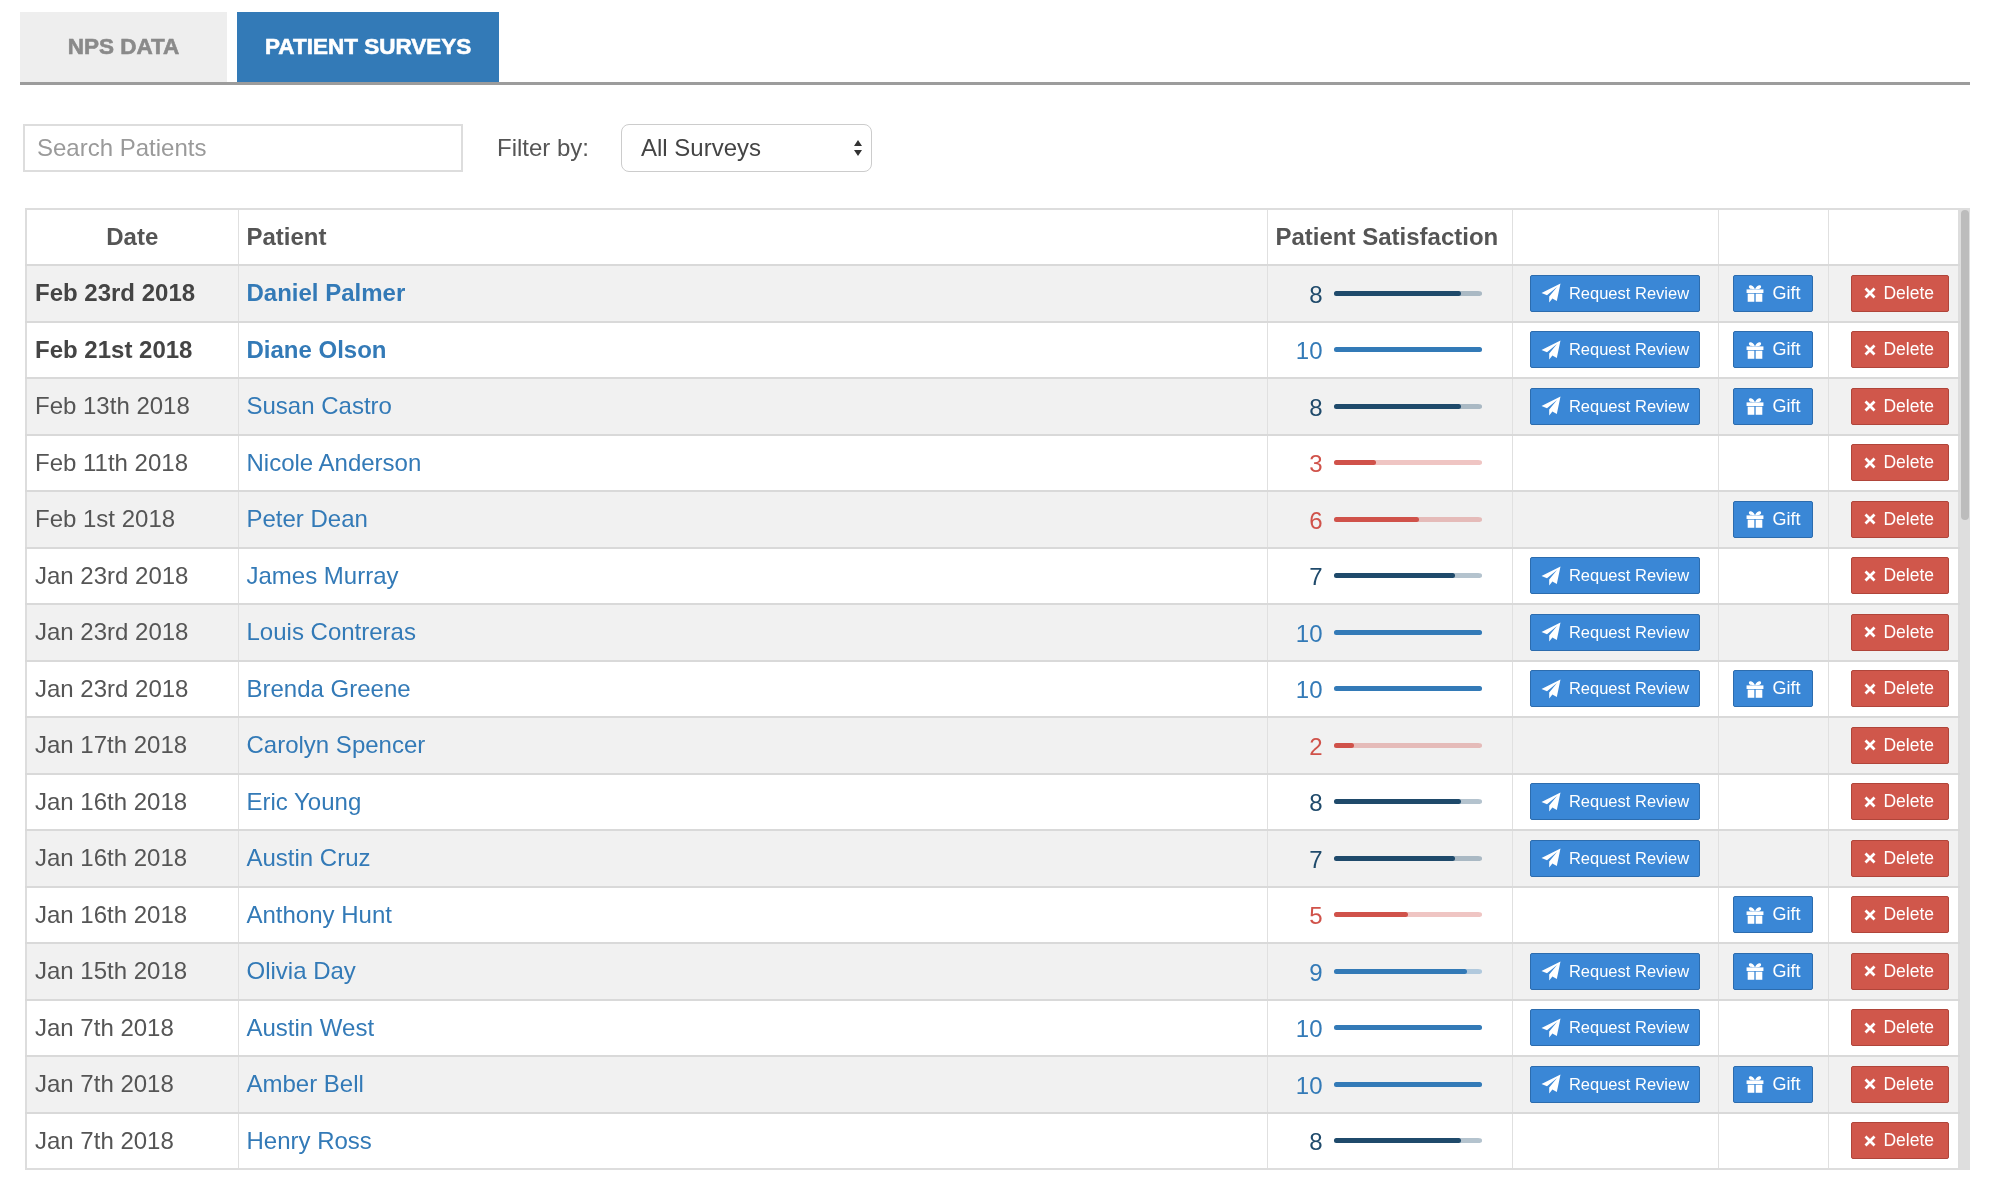 The image size is (1999, 1187). Describe the element at coordinates (301, 971) in the screenshot. I see `patient-link: Olivia Day` at that location.